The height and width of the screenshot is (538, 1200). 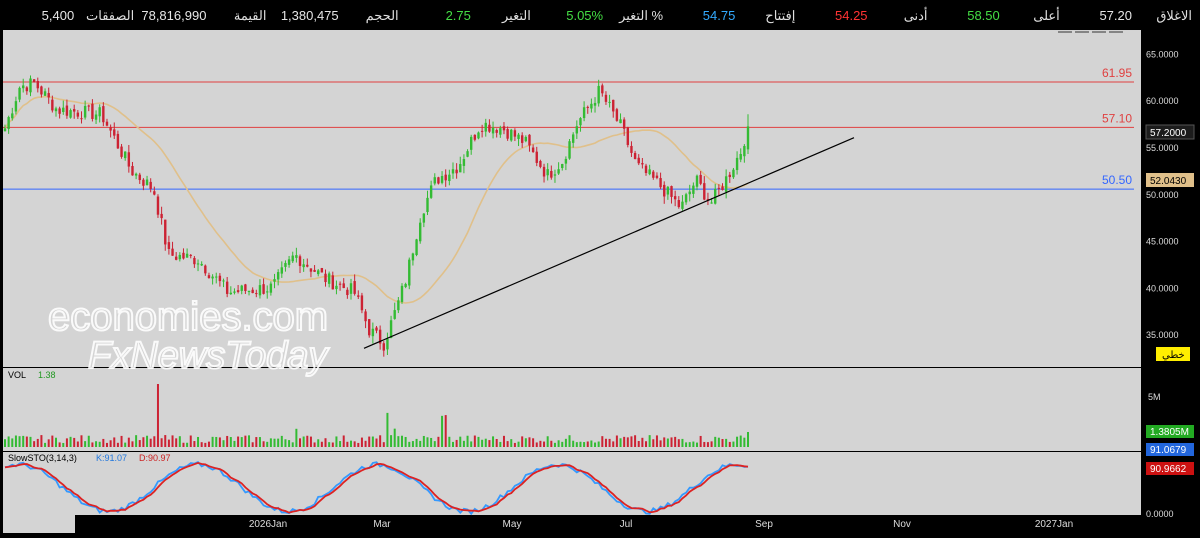 I want to click on header-value: 58.50, so click(x=983, y=15).